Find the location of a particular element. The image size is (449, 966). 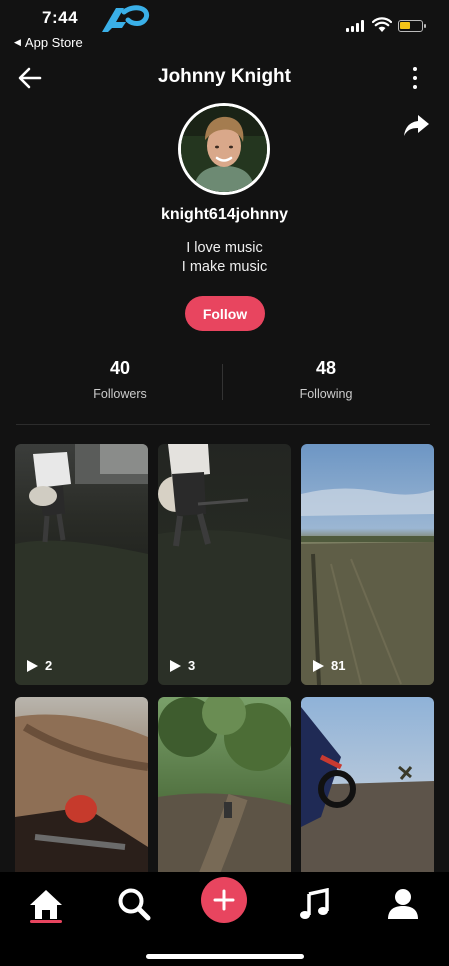

section-divider is located at coordinates (223, 424).